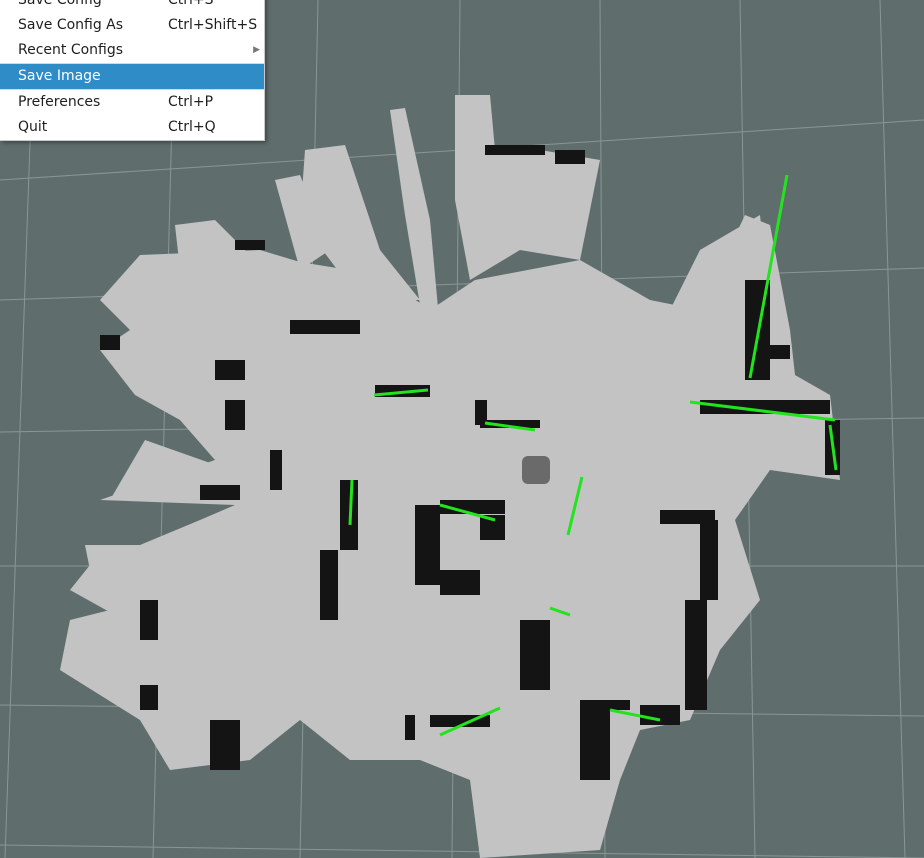 This screenshot has width=924, height=858. I want to click on menu-item-save-config: Save Config Ctrl+S, so click(132, 6).